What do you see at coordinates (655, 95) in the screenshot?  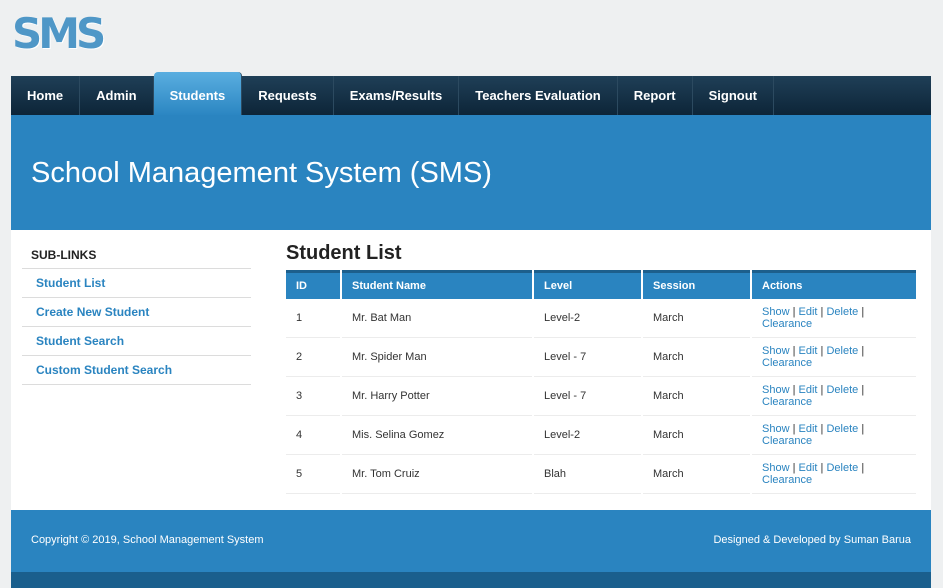 I see `nav-item-report: Report` at bounding box center [655, 95].